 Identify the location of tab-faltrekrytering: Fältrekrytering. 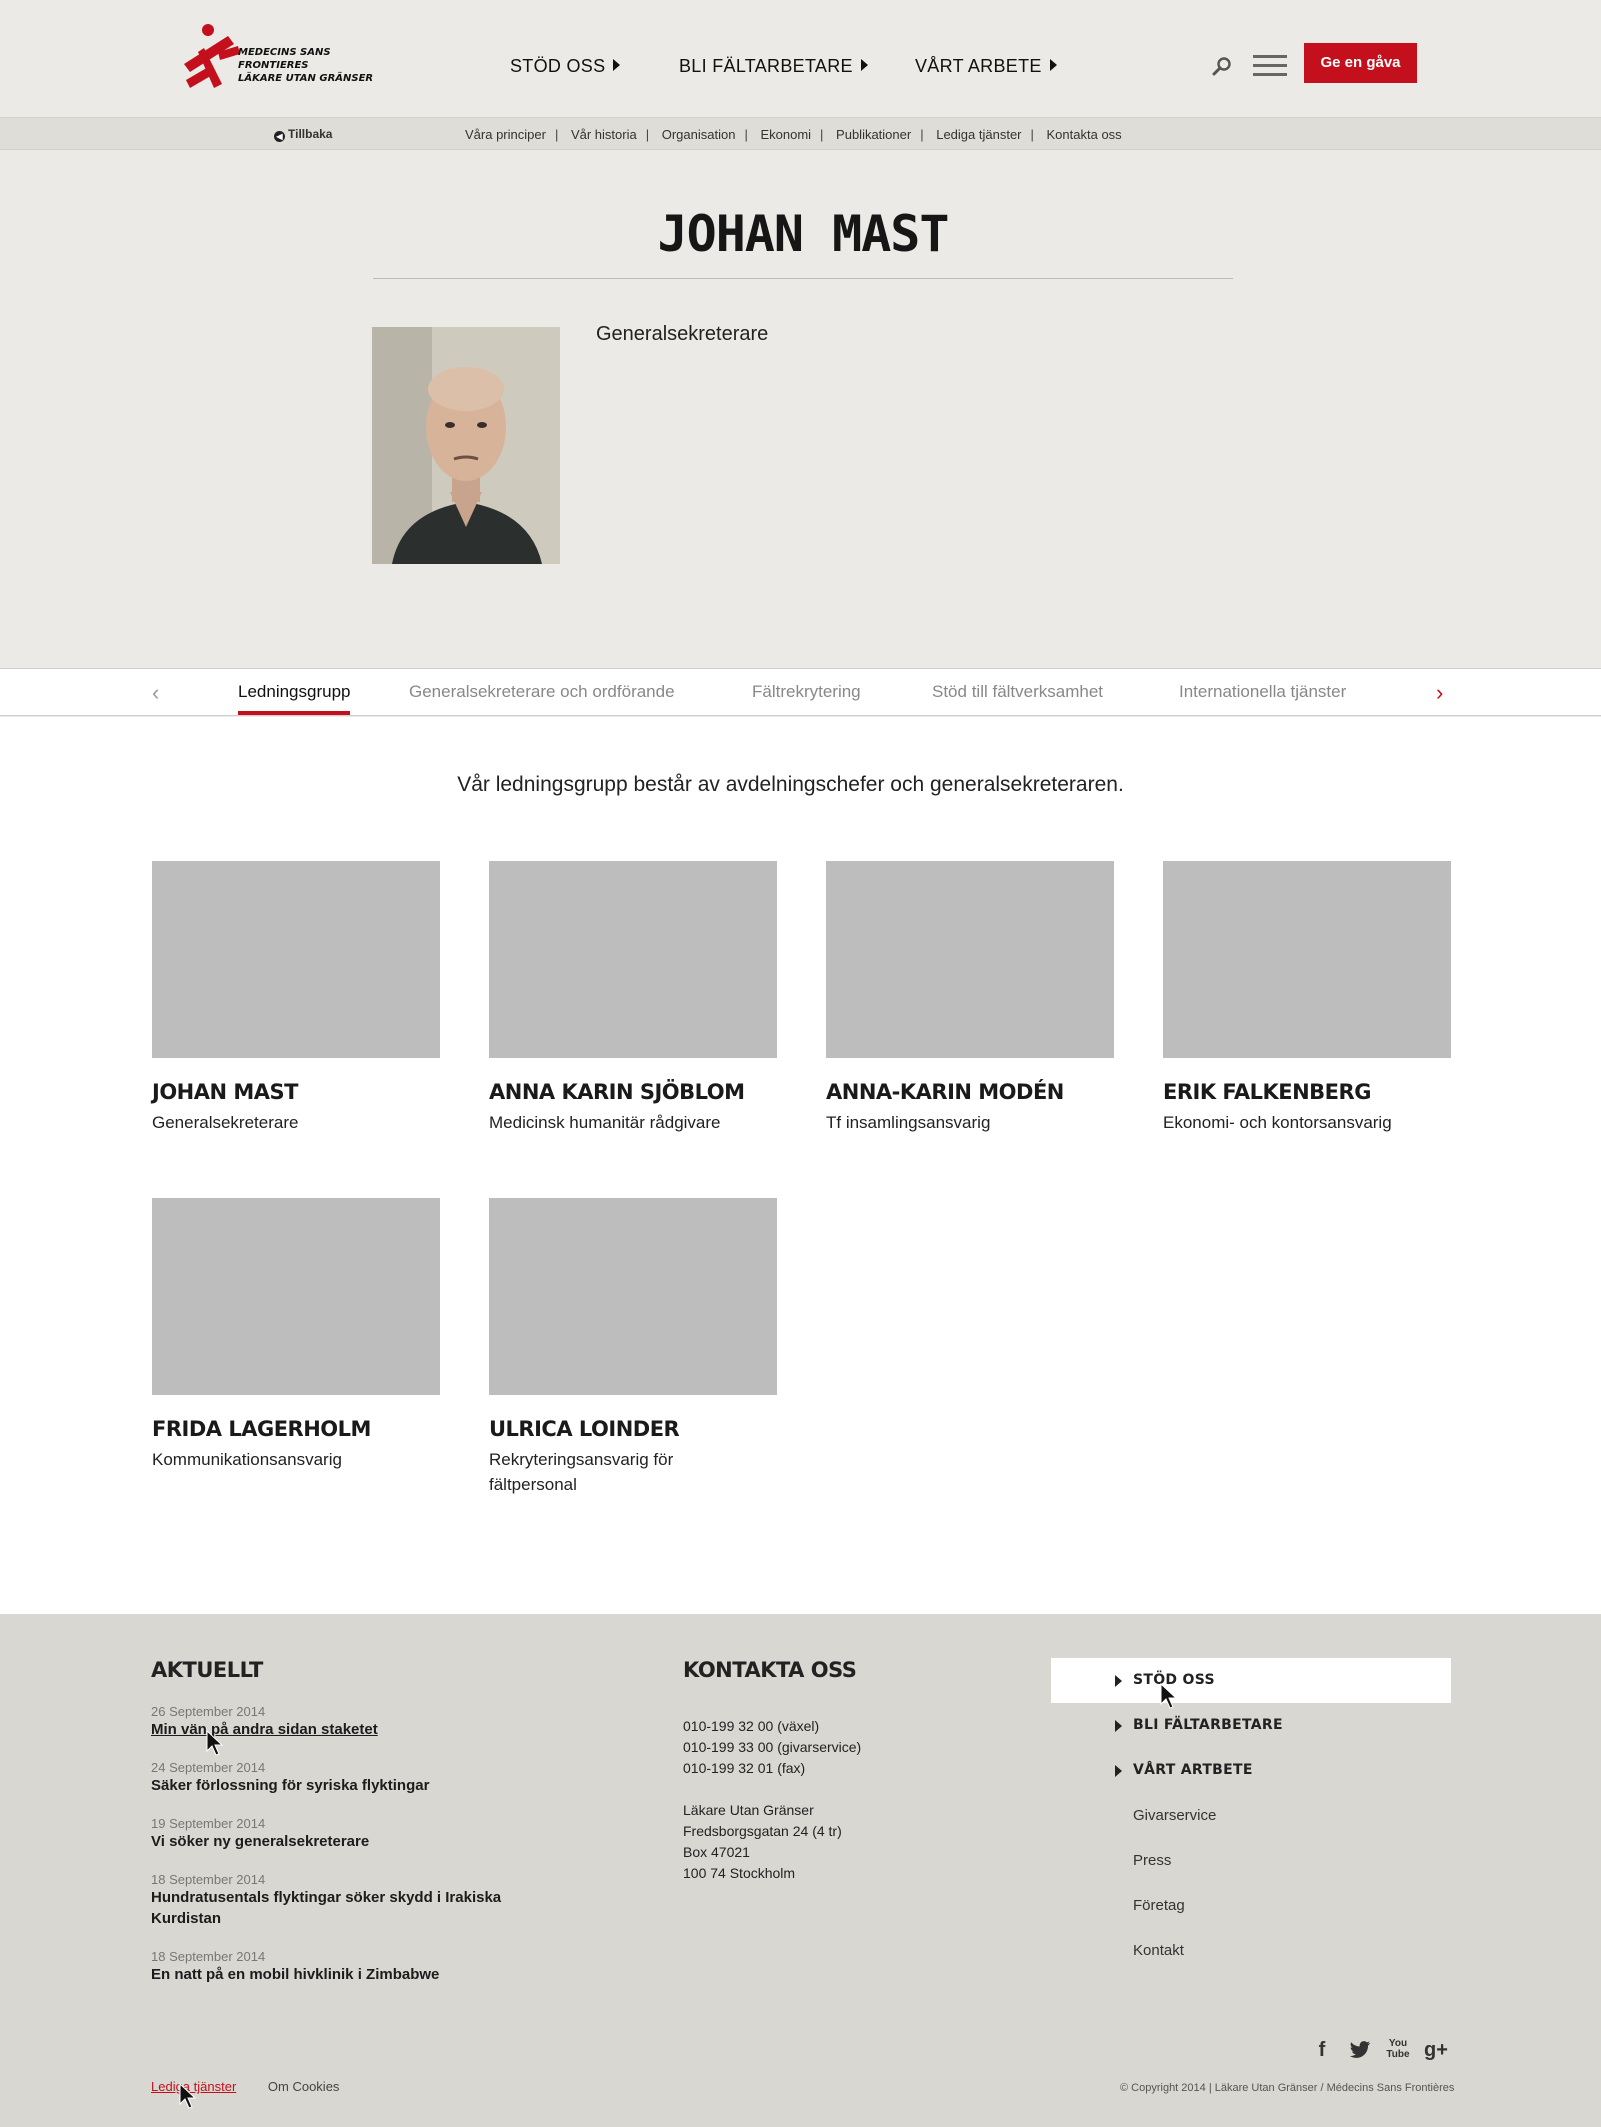
(806, 692).